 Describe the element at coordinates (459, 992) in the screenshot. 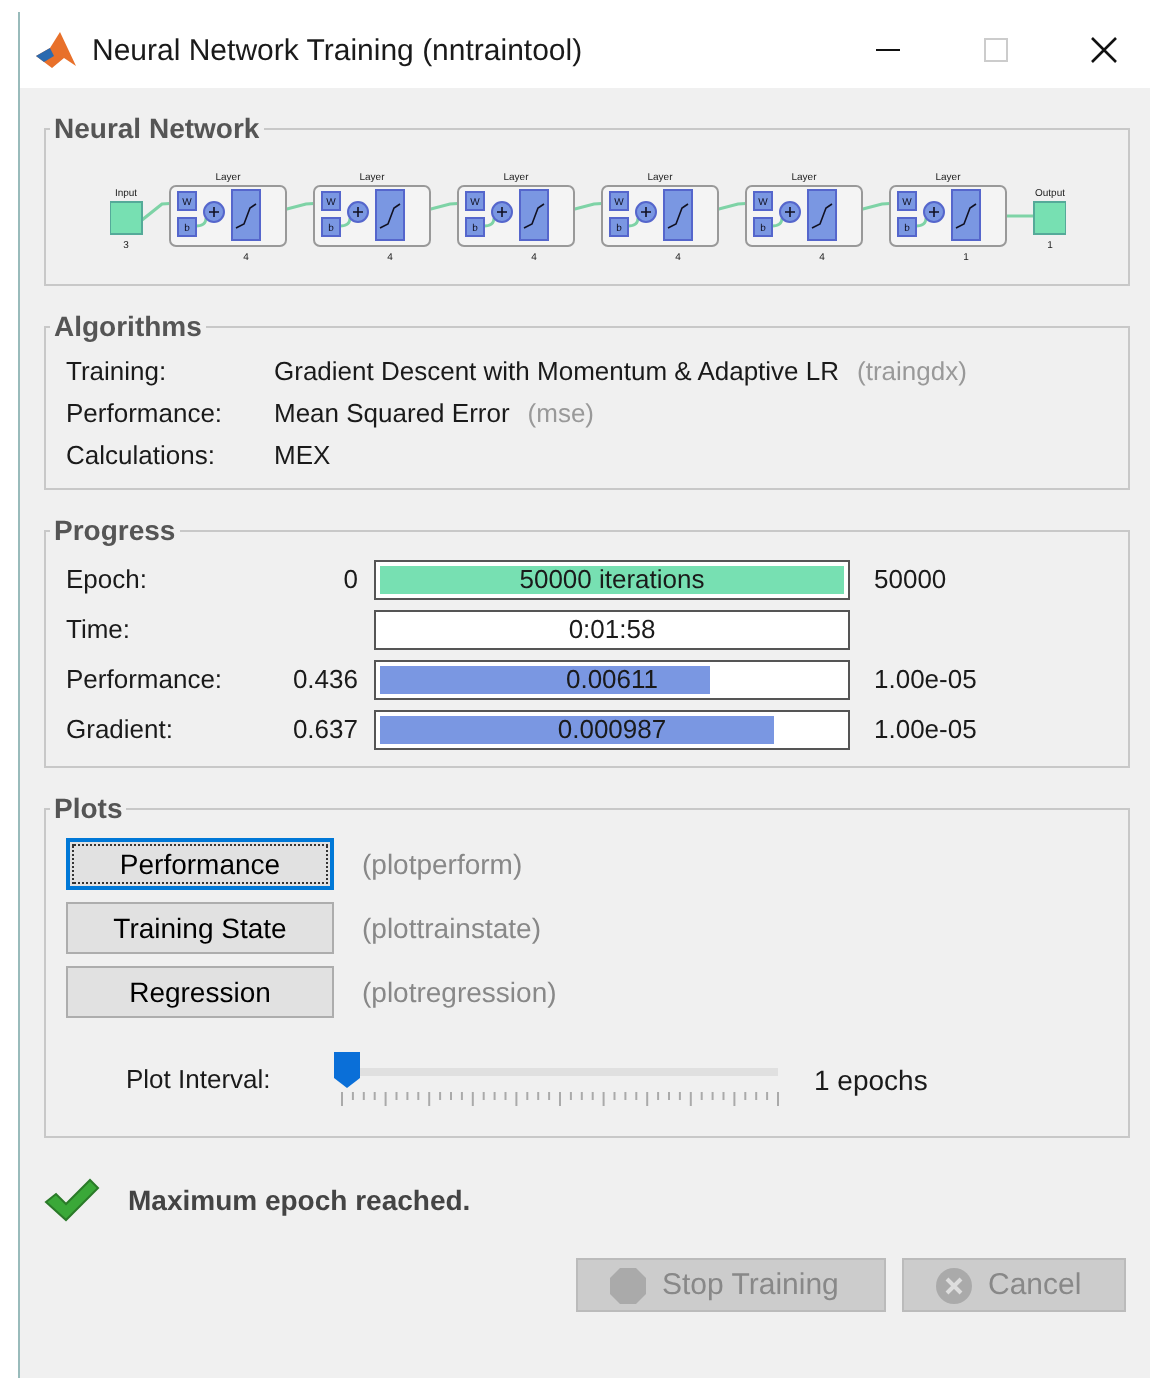

I see `function-name: (plotregression)` at that location.